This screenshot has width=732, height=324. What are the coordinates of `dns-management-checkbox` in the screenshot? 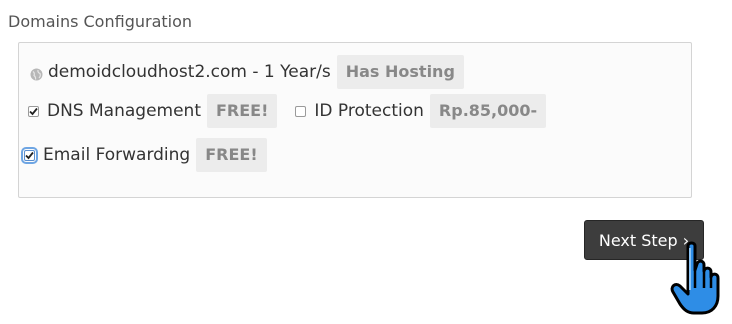 It's located at (33, 111).